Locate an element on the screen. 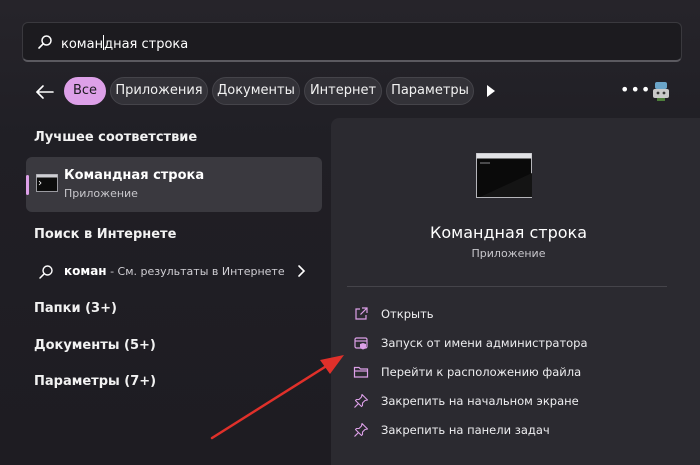 This screenshot has height=465, width=700. filter-chip-all: Все is located at coordinates (85, 91).